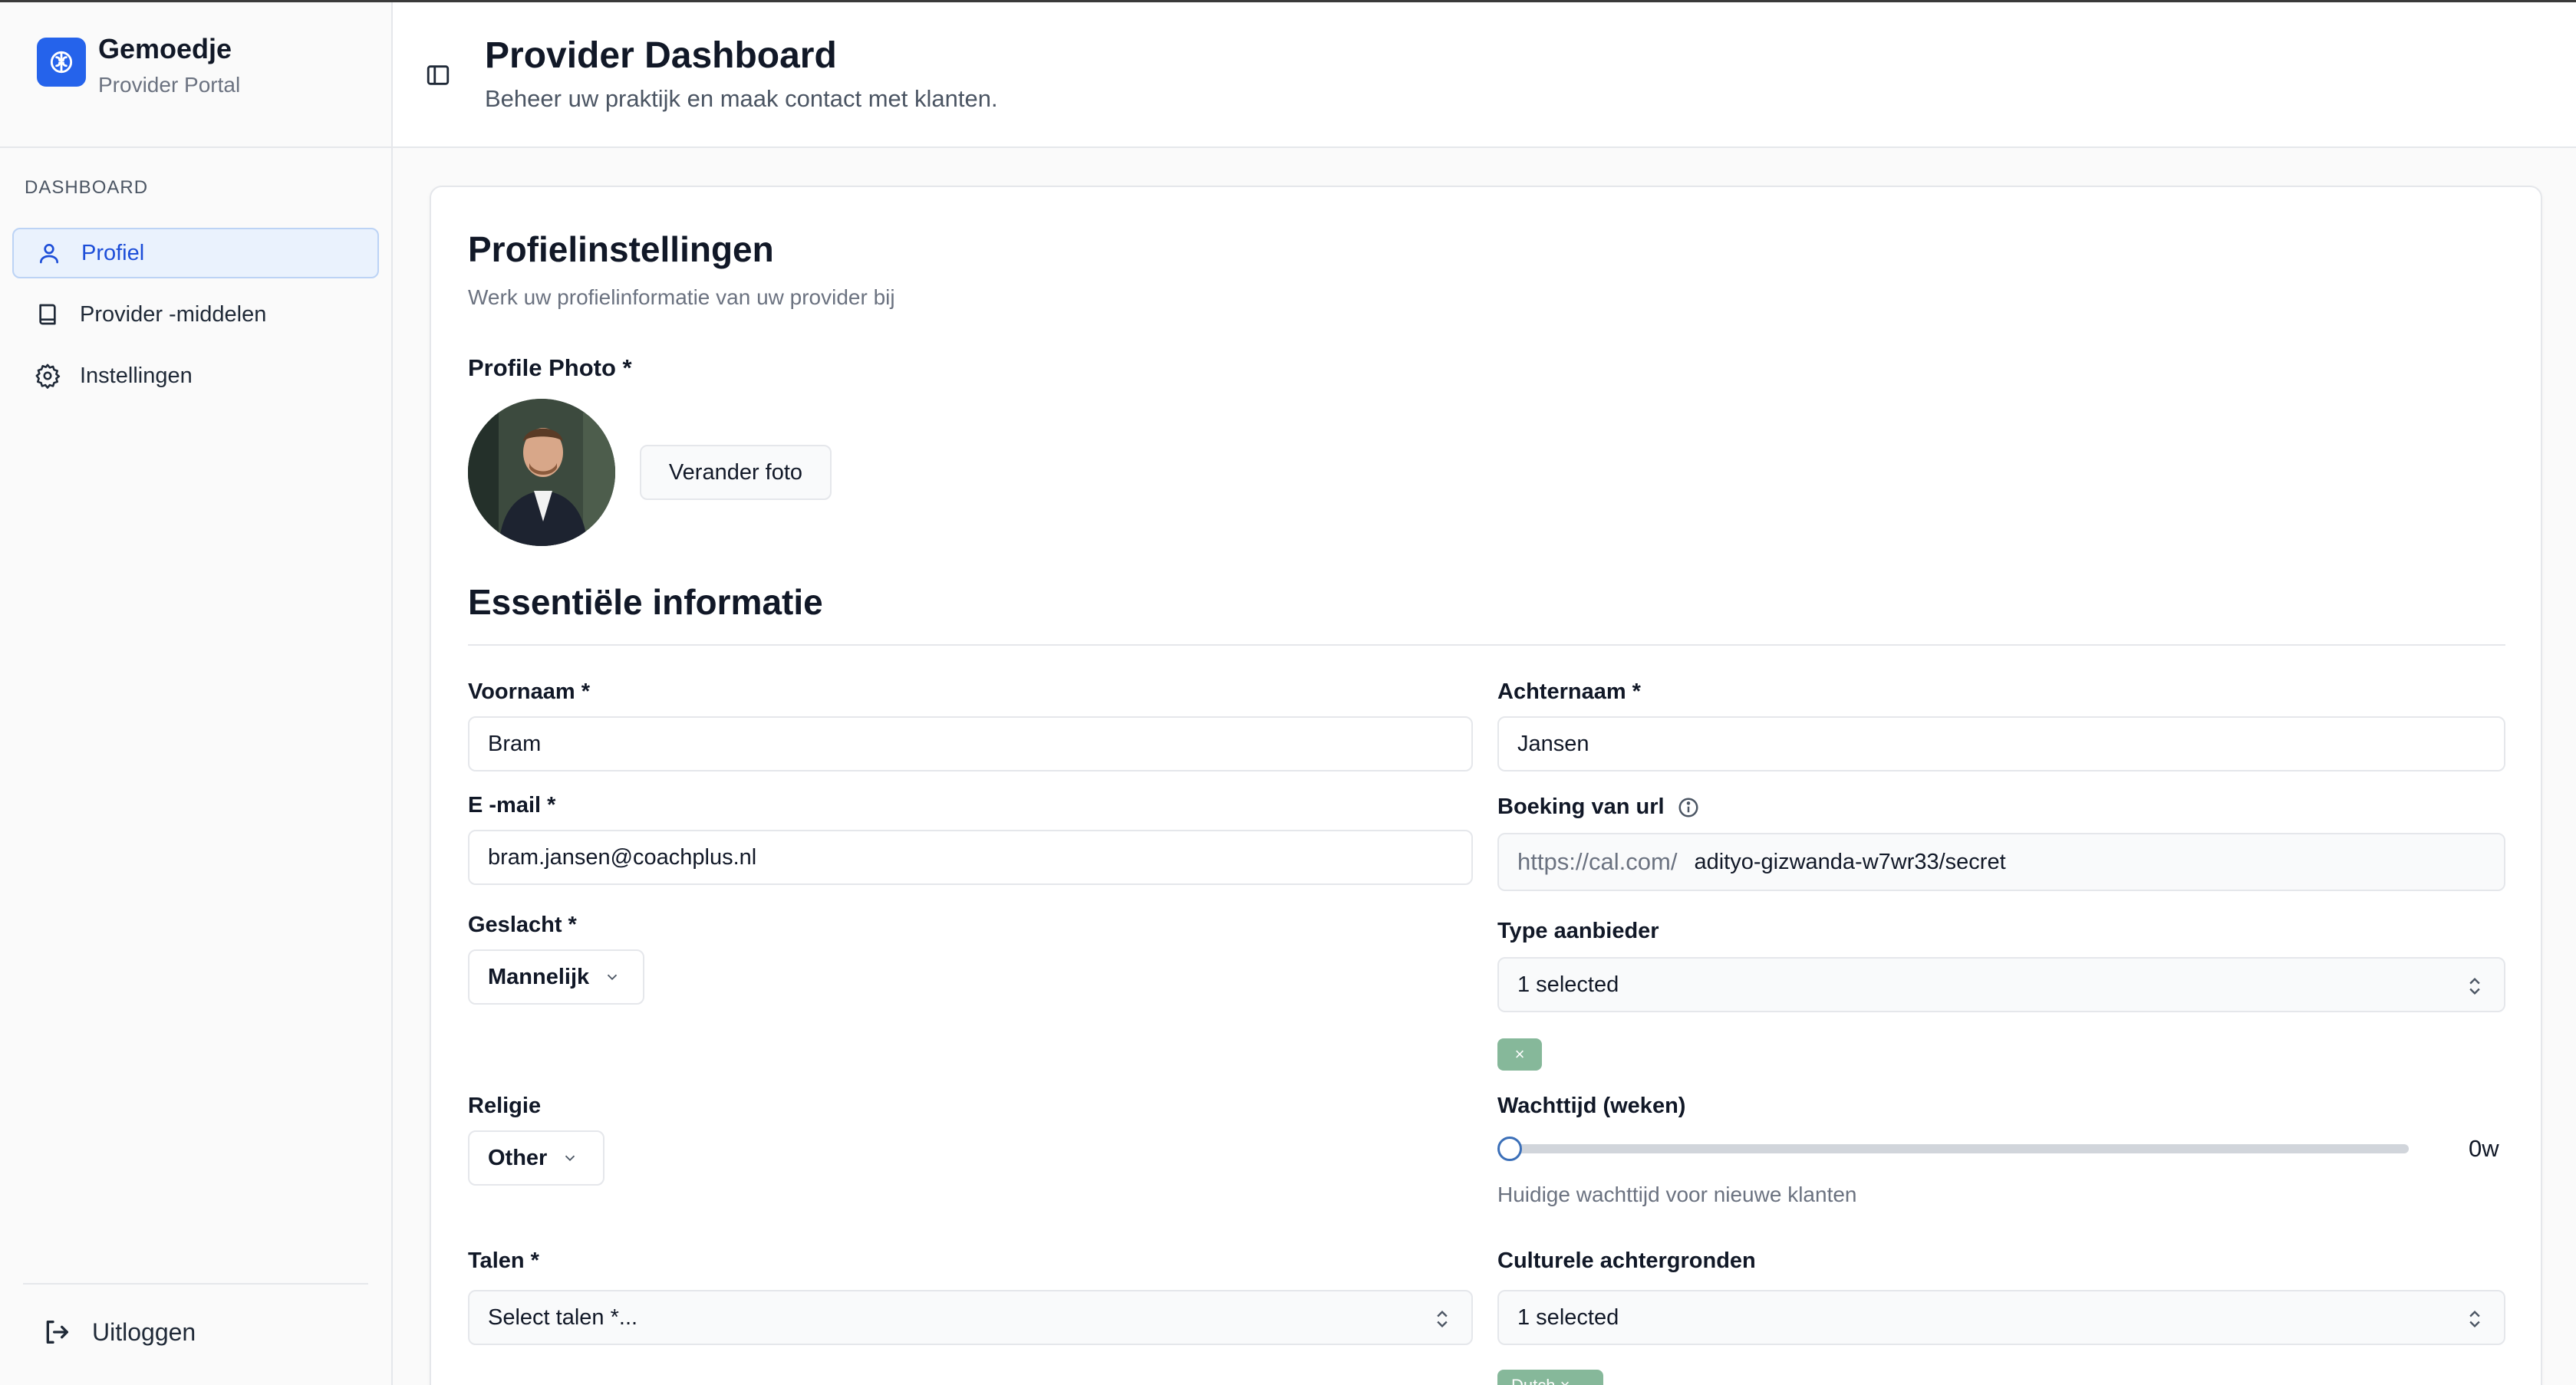 This screenshot has width=2576, height=1385. What do you see at coordinates (195, 253) in the screenshot?
I see `sidebar-item-profiel: Profiel` at bounding box center [195, 253].